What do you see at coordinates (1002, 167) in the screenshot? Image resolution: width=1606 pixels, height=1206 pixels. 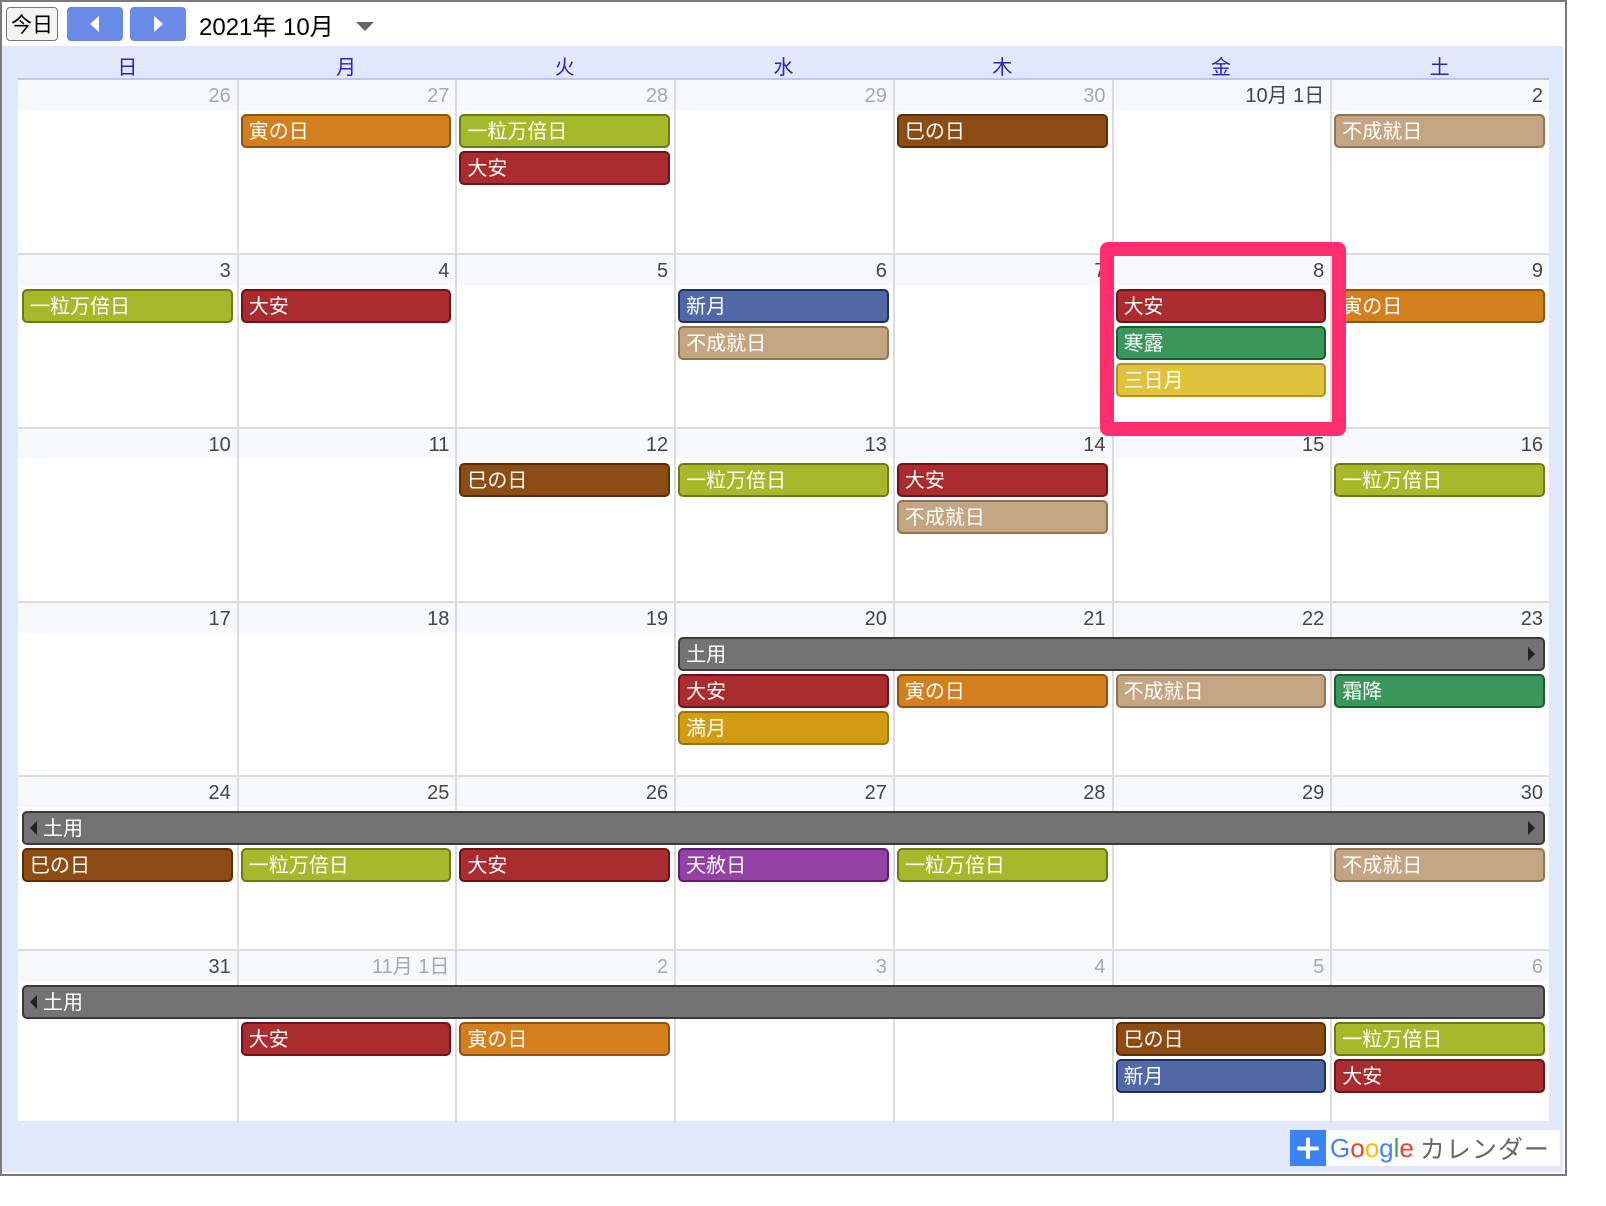 I see `day-cell: 30` at bounding box center [1002, 167].